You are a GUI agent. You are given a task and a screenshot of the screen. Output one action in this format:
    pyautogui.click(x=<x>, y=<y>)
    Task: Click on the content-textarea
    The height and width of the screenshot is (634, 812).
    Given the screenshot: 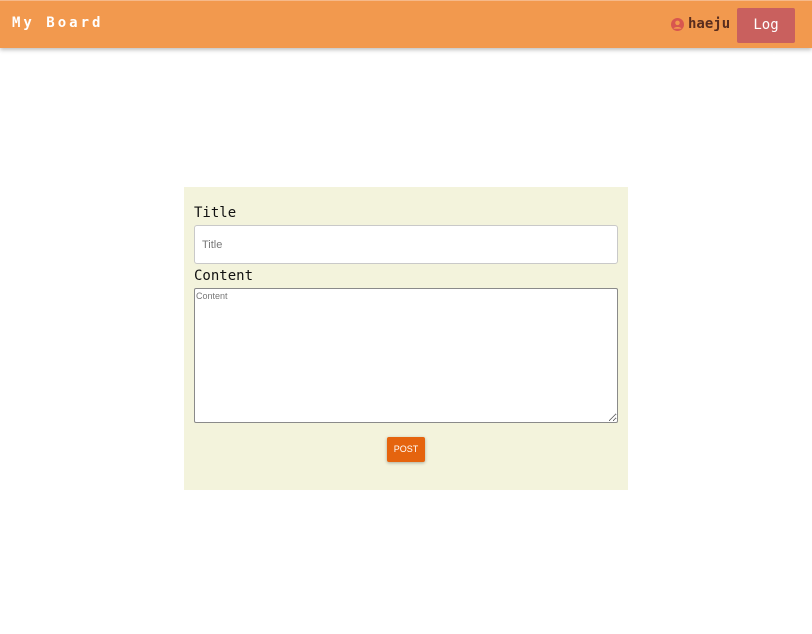 What is the action you would take?
    pyautogui.click(x=406, y=355)
    